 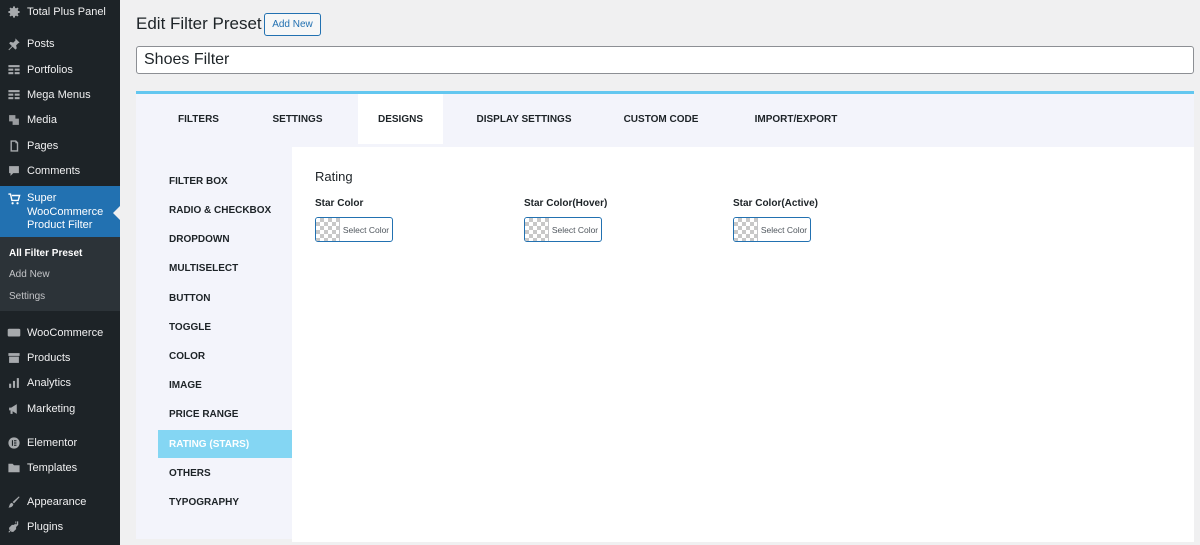 I want to click on bar-chart-icon, so click(x=14, y=383).